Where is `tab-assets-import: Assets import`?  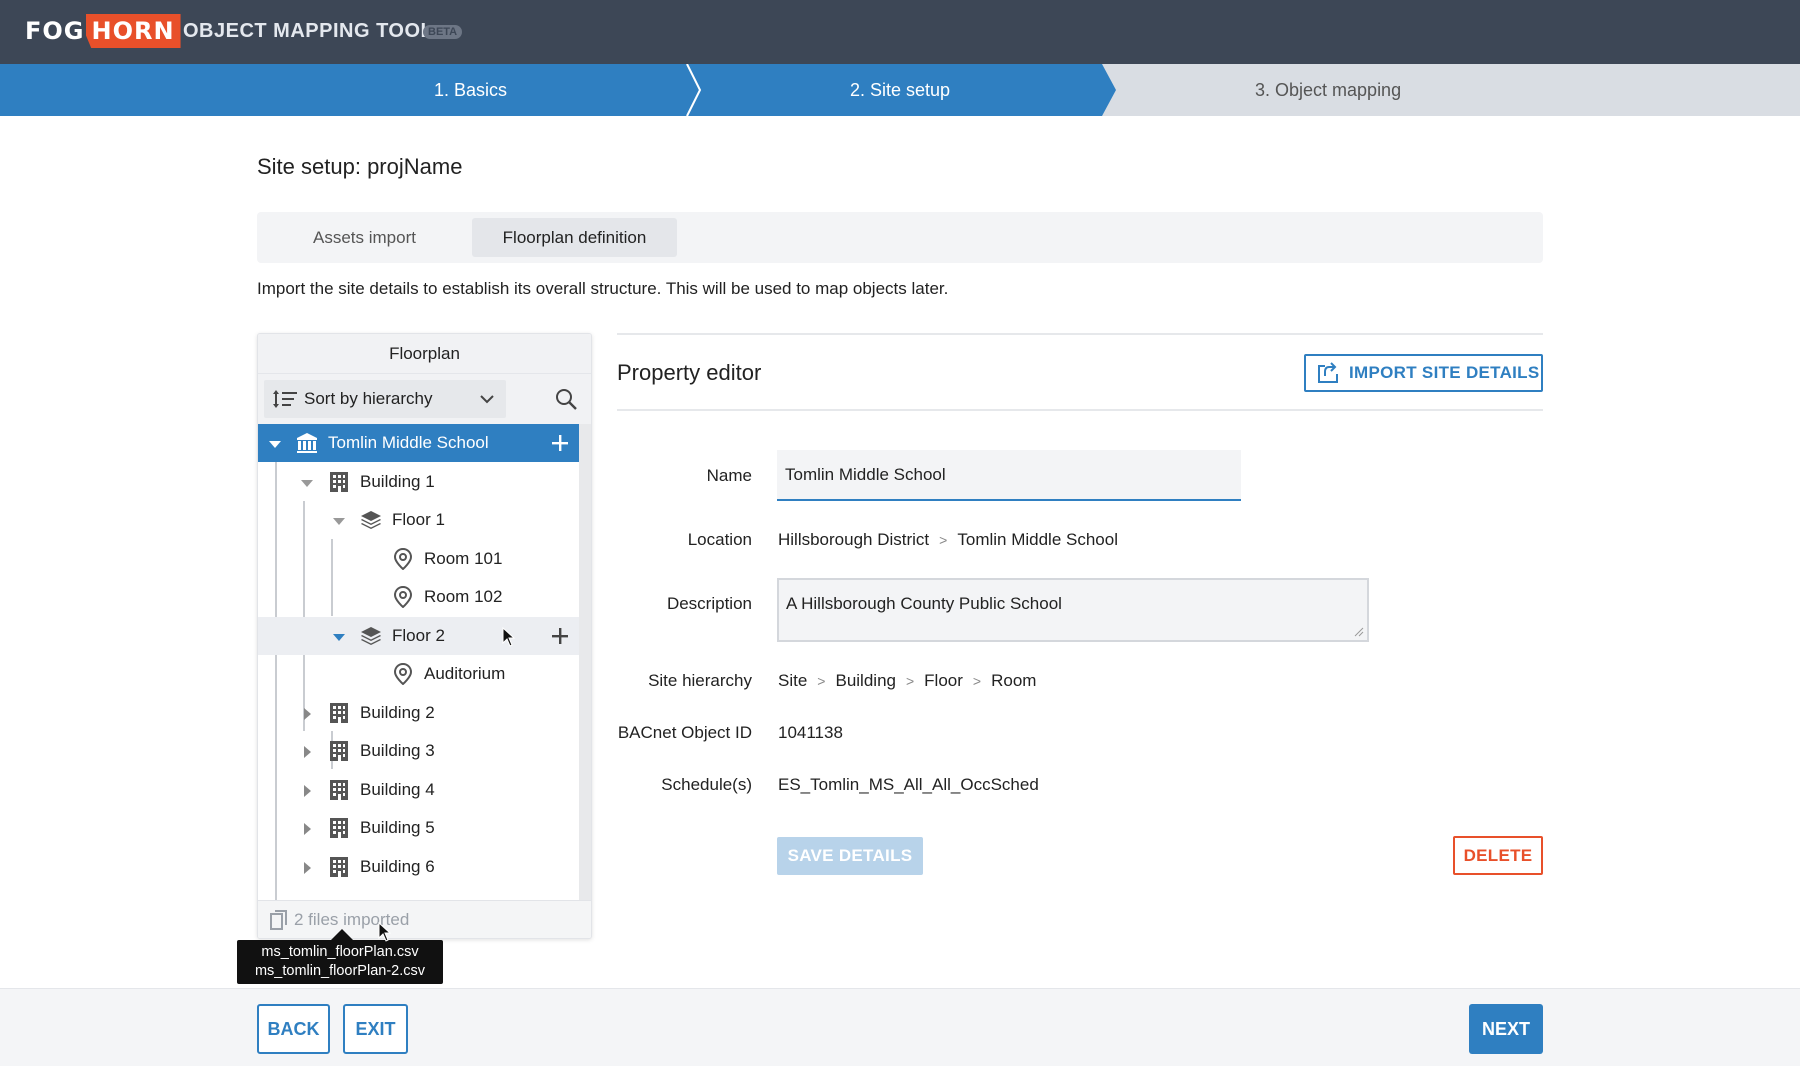 tab-assets-import: Assets import is located at coordinates (364, 237).